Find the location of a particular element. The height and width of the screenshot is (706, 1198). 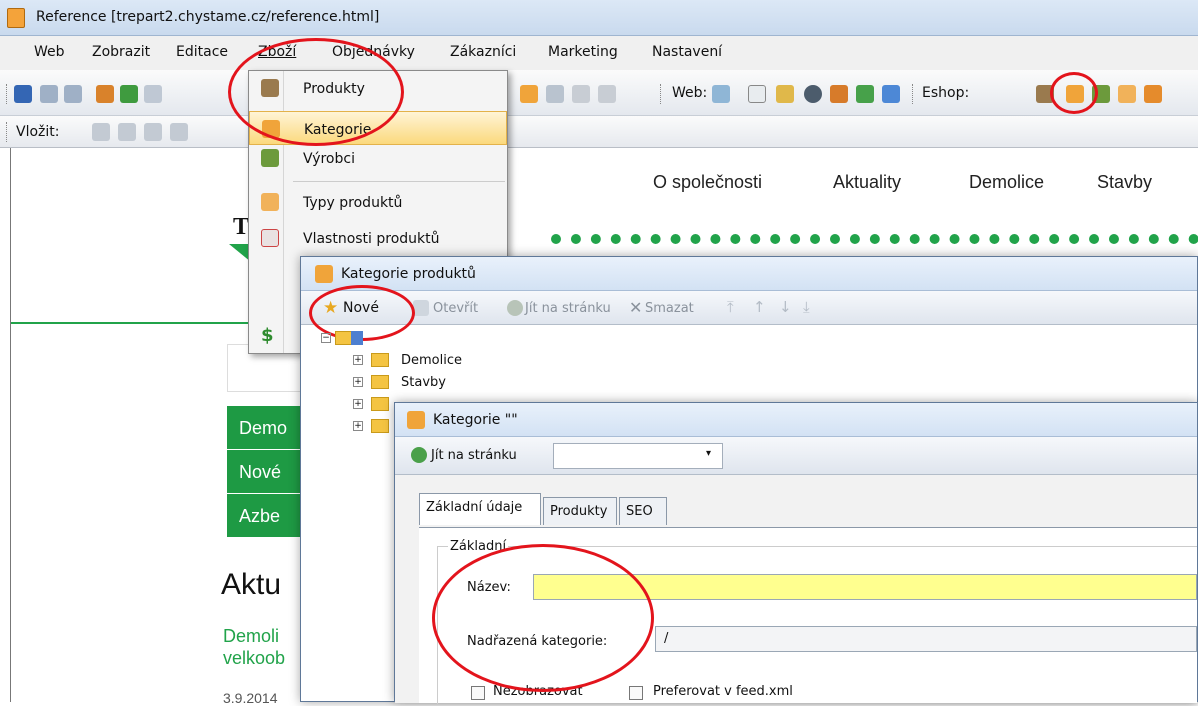

parent-category-select: / is located at coordinates (926, 639).